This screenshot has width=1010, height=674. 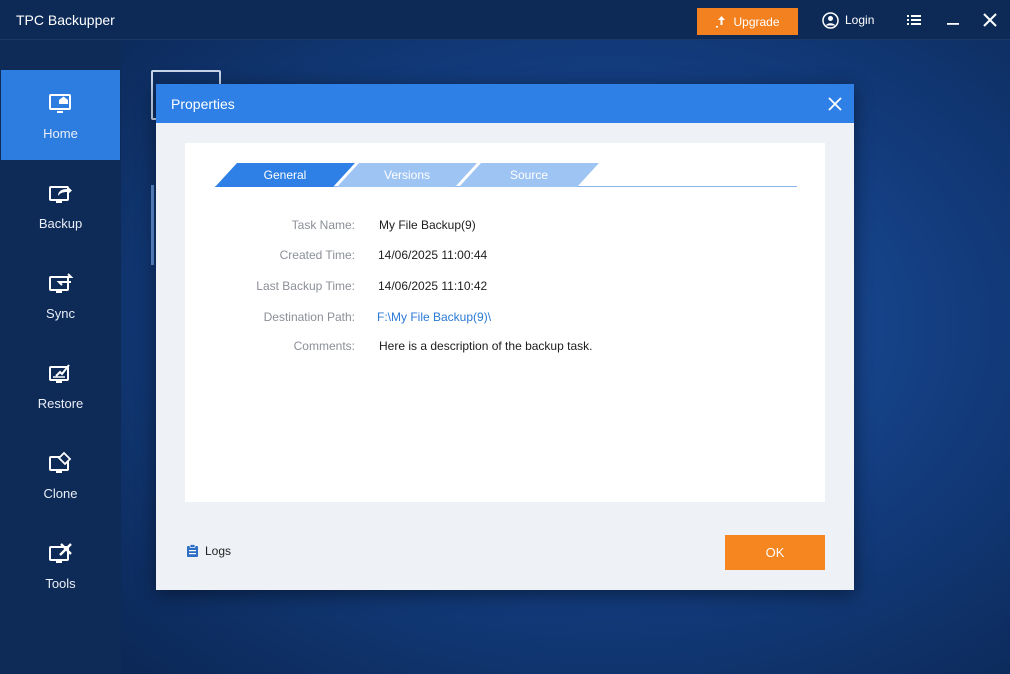 I want to click on task-name-value: My File Backup(9), so click(x=427, y=225).